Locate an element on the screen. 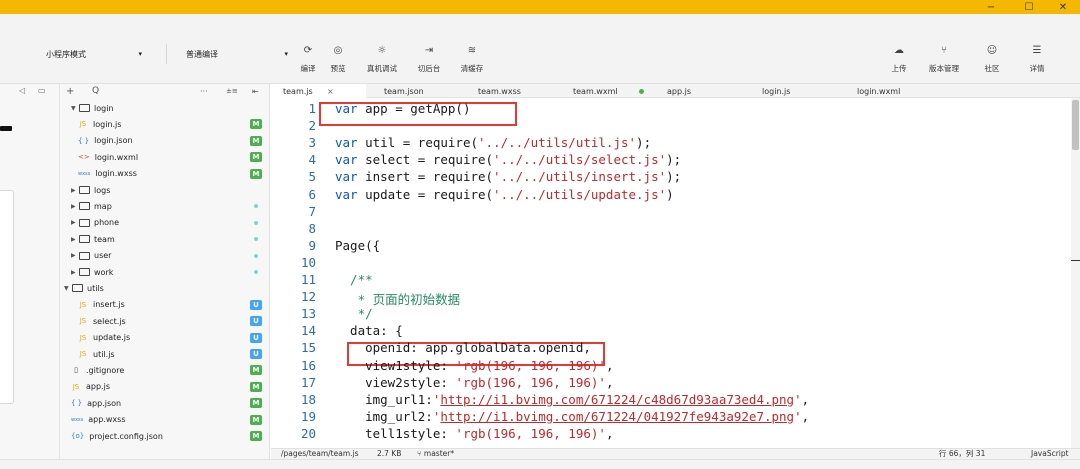 The height and width of the screenshot is (469, 1080). mode-select: 小程序模式 ▾ is located at coordinates (94, 54).